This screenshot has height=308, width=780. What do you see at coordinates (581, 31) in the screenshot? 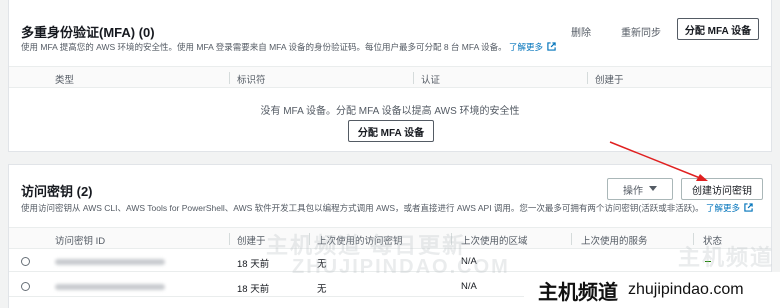
I see `remove-button: 删除` at bounding box center [581, 31].